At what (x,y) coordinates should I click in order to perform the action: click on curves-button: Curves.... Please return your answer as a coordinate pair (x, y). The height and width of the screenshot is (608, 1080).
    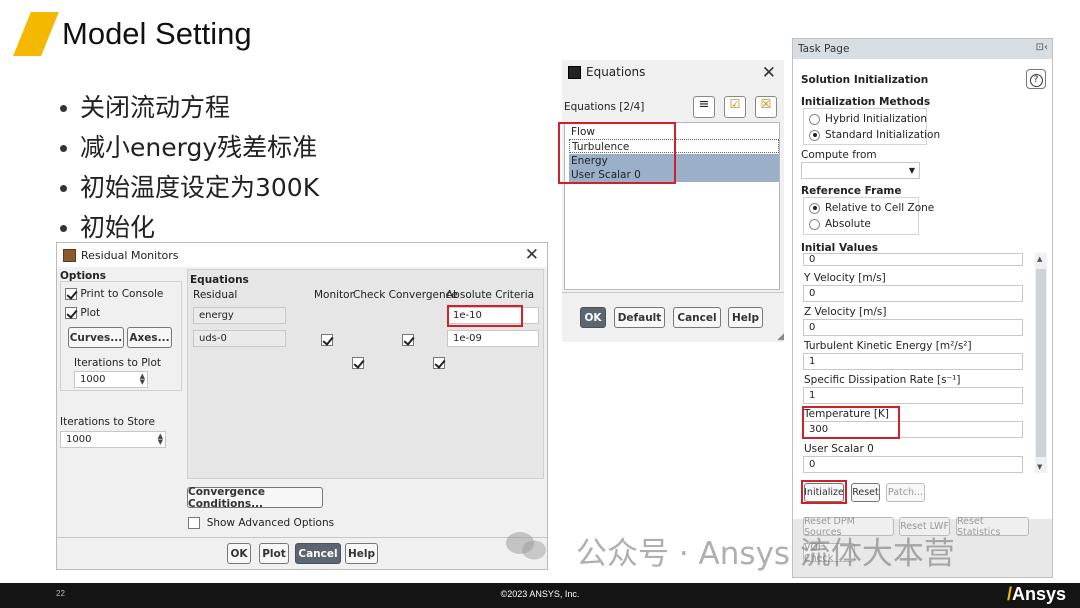
    Looking at the image, I should click on (96, 337).